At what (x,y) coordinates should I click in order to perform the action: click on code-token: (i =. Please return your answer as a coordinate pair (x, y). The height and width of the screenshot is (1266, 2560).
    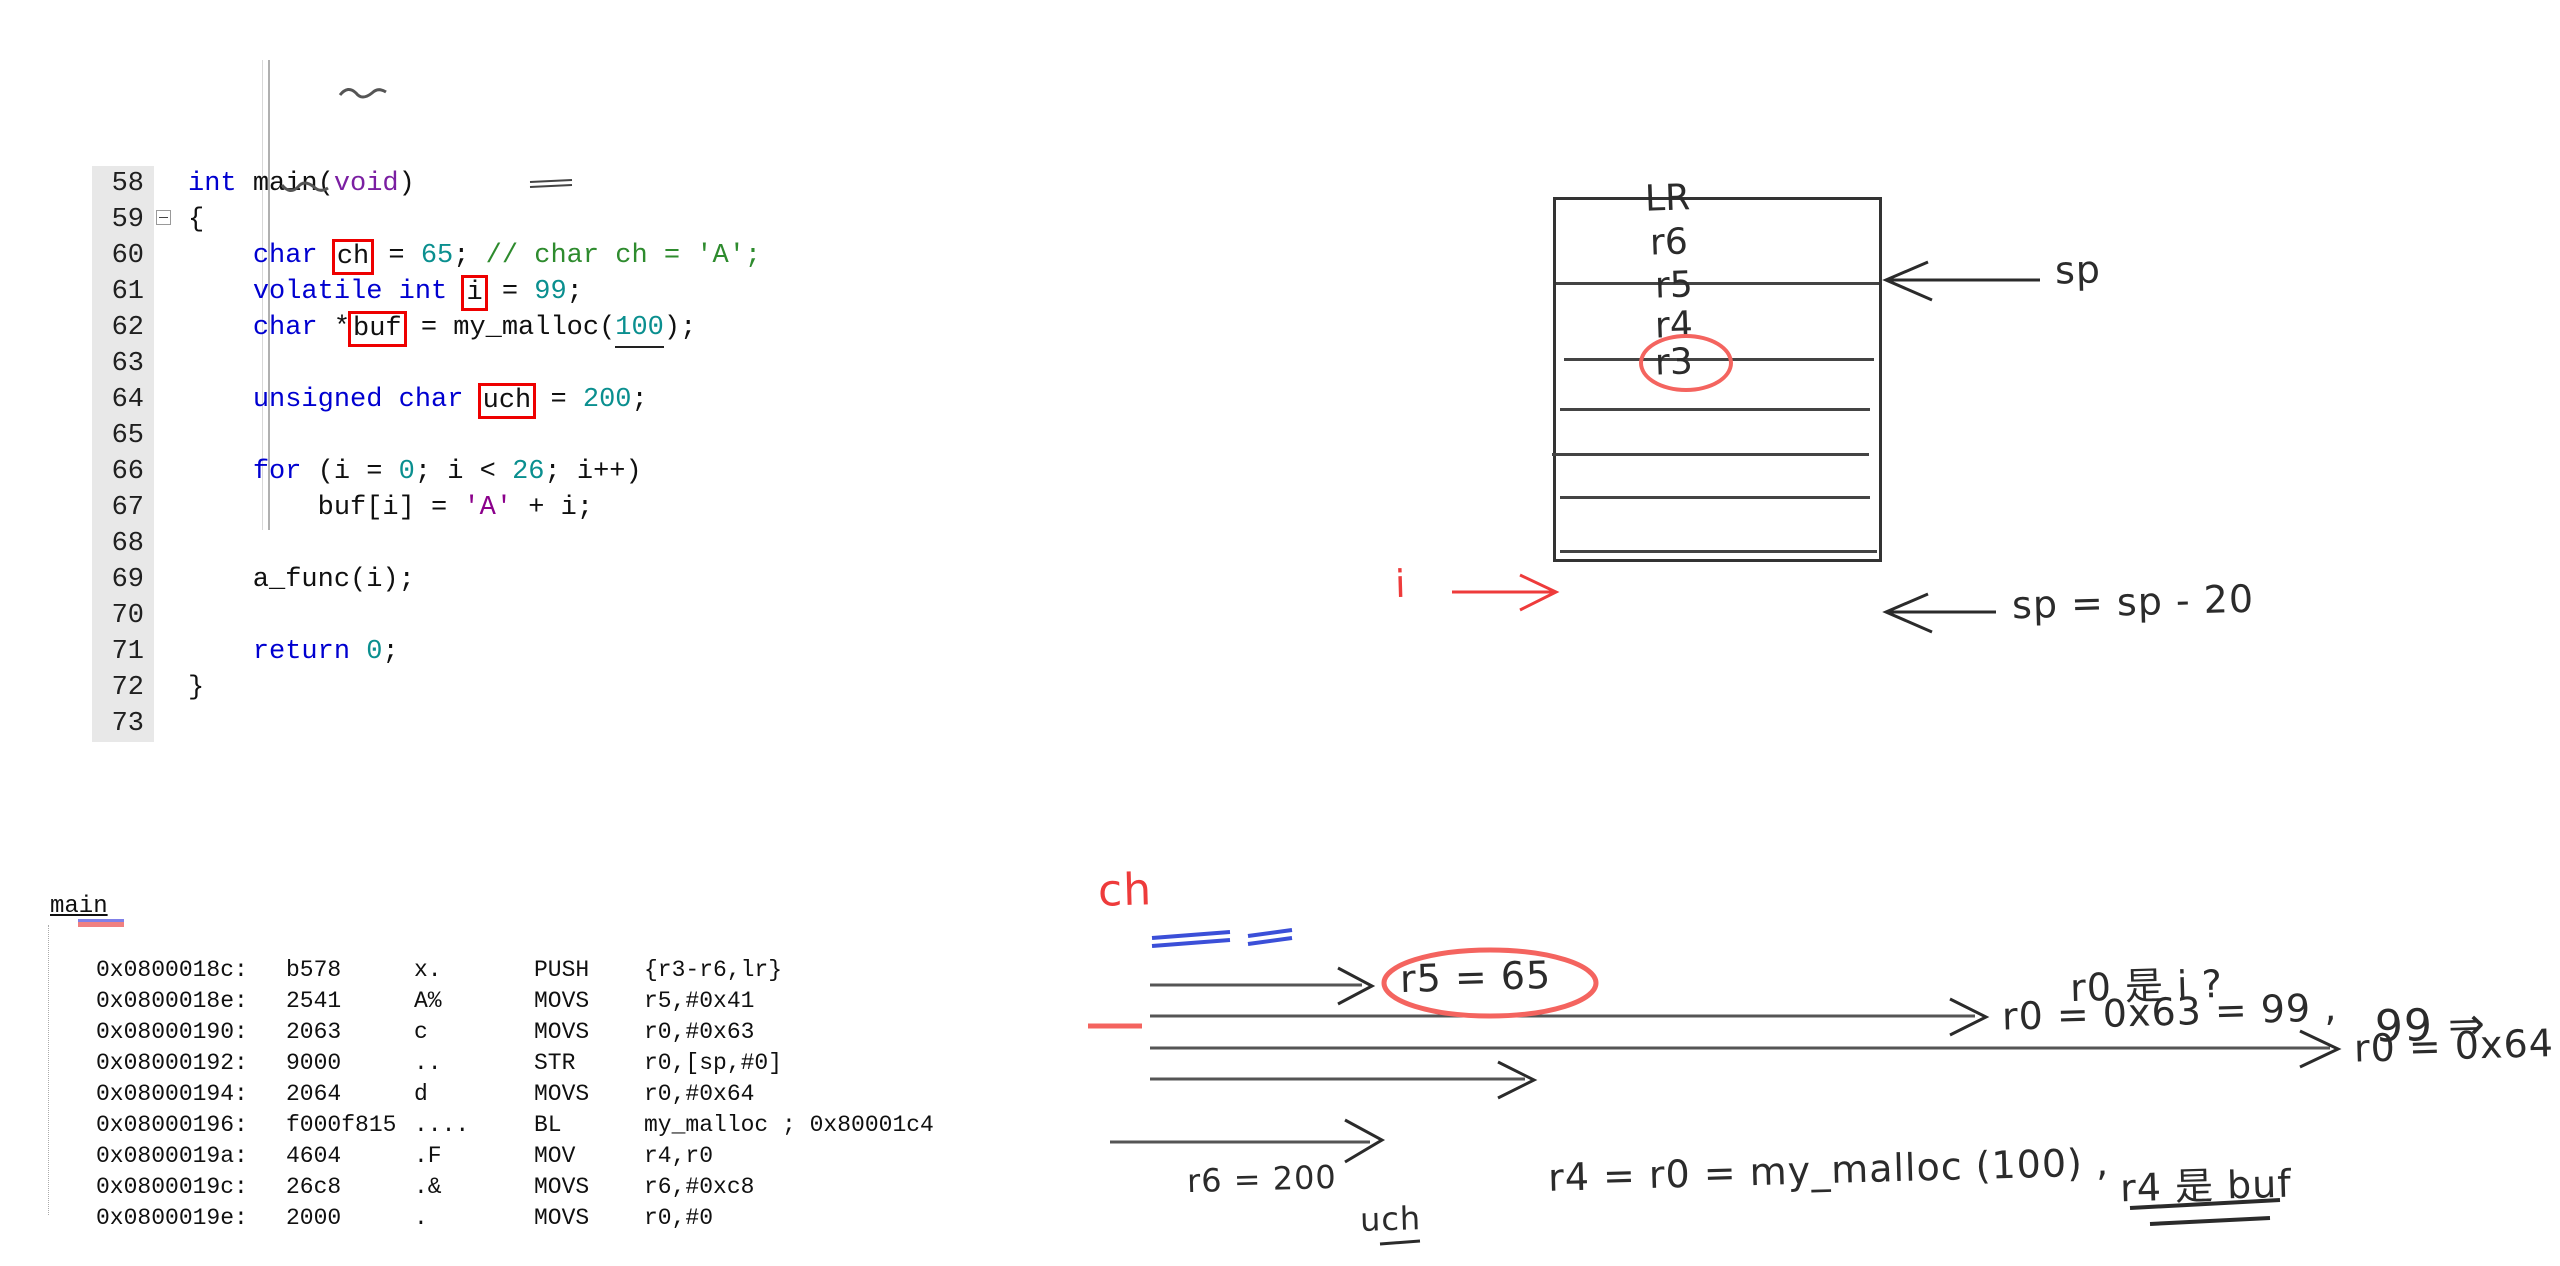
    Looking at the image, I should click on (350, 472).